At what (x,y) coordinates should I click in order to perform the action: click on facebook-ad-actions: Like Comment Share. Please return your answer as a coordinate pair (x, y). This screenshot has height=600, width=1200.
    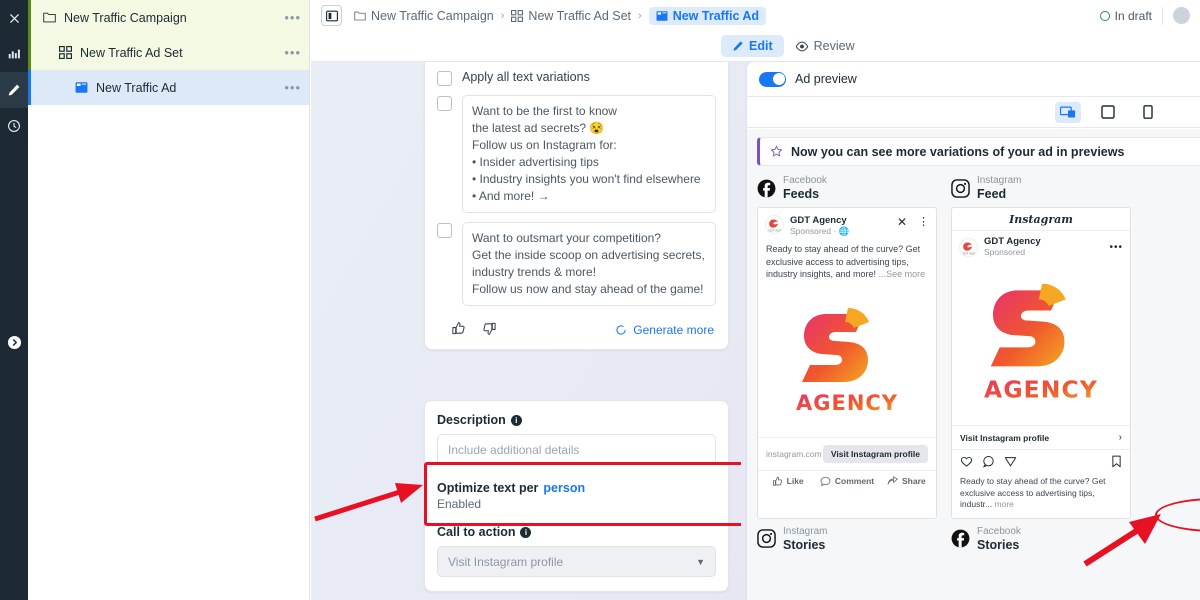
    Looking at the image, I should click on (847, 480).